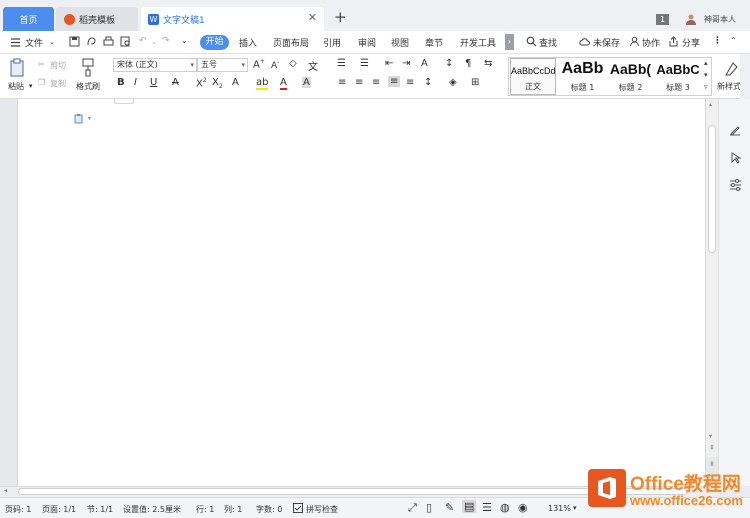  Describe the element at coordinates (376, 82) in the screenshot. I see `align-right-icon: ≡` at that location.